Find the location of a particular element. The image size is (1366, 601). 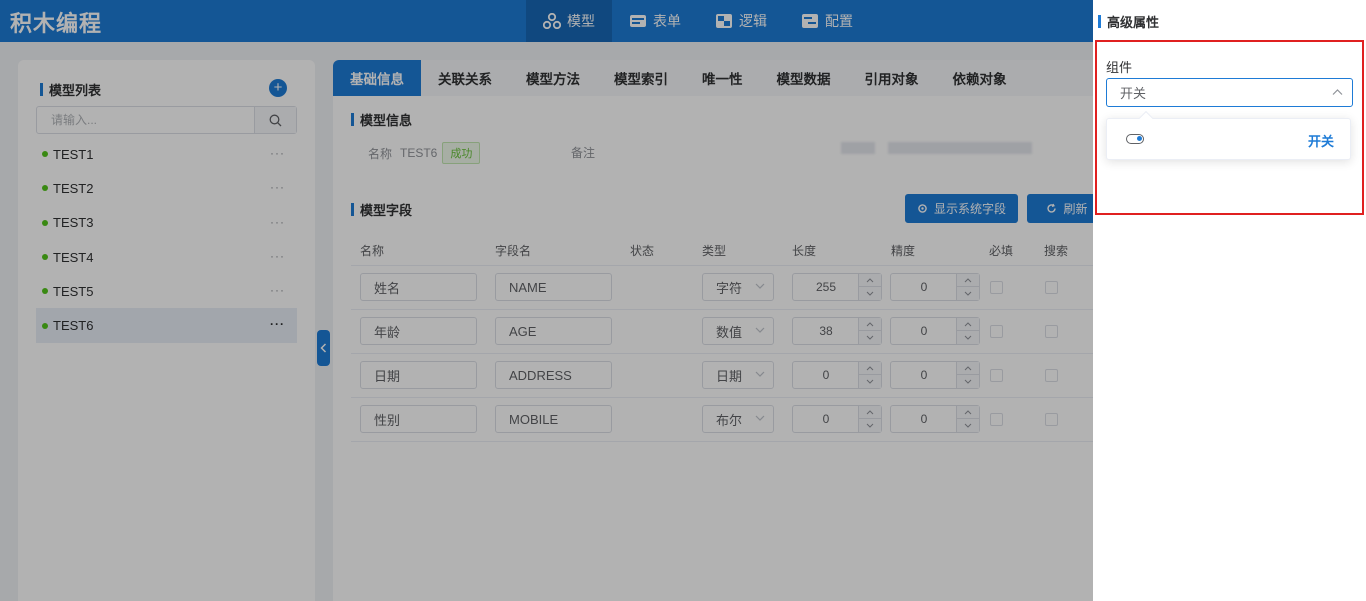

dropdown-option-switch: 开关 is located at coordinates (1321, 140).